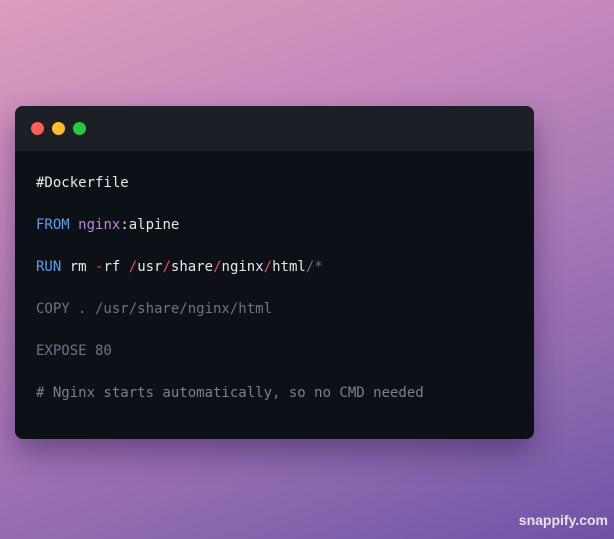  What do you see at coordinates (192, 267) in the screenshot?
I see `path-segment: share` at bounding box center [192, 267].